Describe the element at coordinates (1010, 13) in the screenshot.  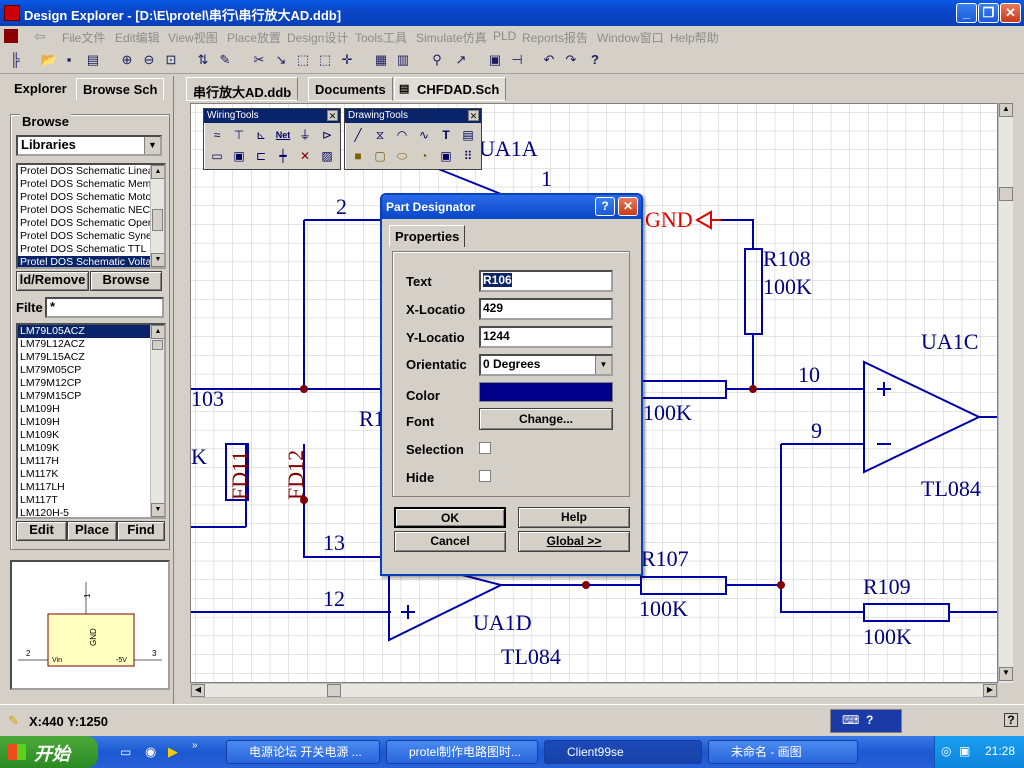
I see `close-button: ✕` at that location.